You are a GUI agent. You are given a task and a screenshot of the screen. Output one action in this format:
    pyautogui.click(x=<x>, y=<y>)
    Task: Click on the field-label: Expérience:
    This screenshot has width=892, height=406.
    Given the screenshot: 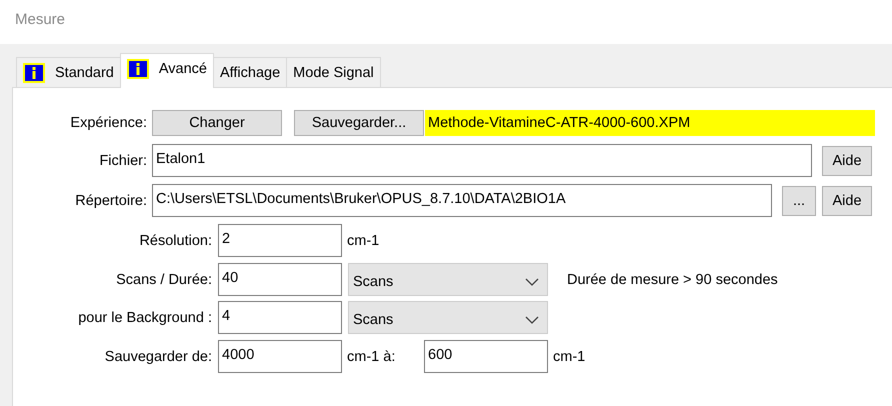 What is the action you would take?
    pyautogui.click(x=108, y=123)
    